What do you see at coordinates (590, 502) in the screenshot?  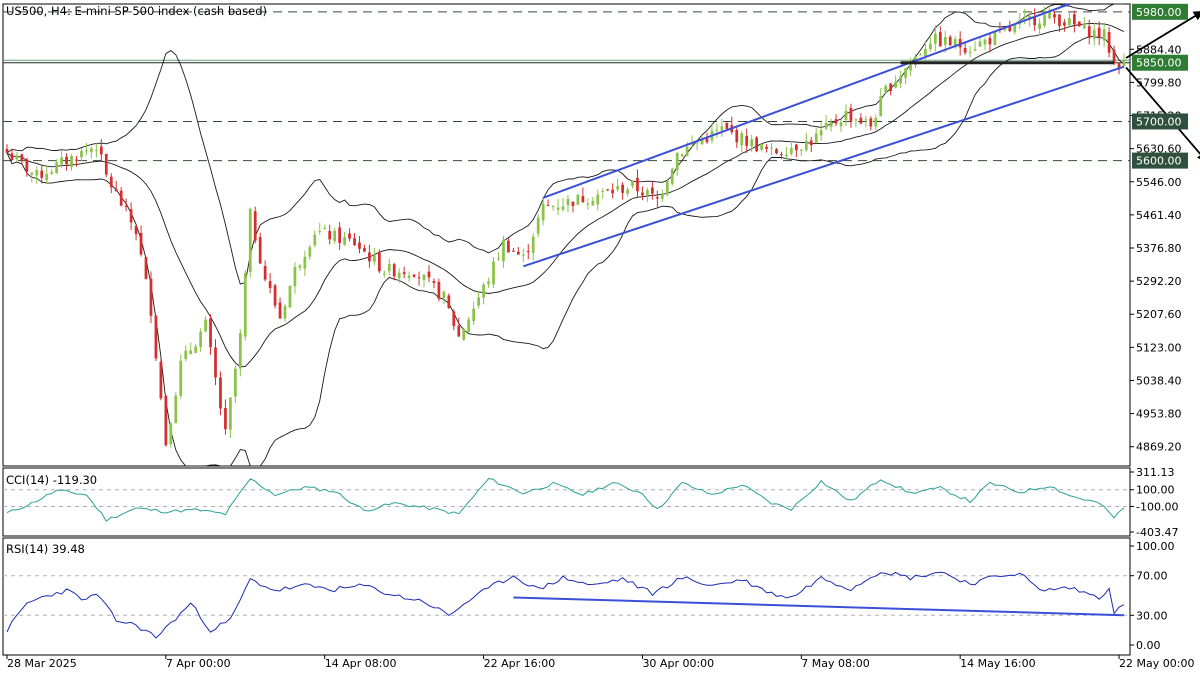 I see `cci-panel: 311.13 100.00 -100.00 -403.47` at bounding box center [590, 502].